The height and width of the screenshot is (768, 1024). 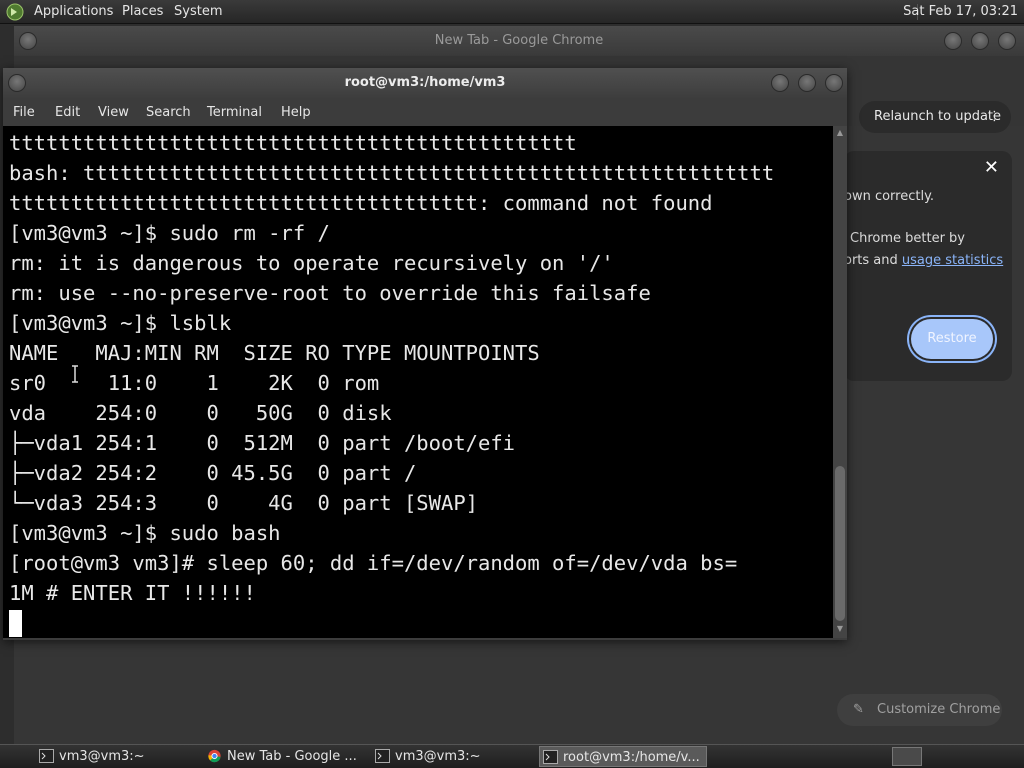 I want to click on chrome-window-title: New Tab - Google Chrome, so click(x=519, y=40).